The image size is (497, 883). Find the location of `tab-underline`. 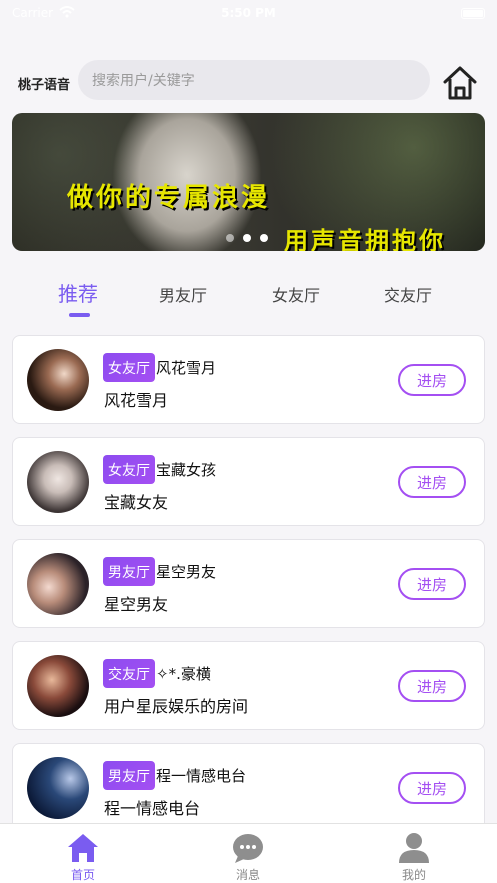

tab-underline is located at coordinates (79, 315).